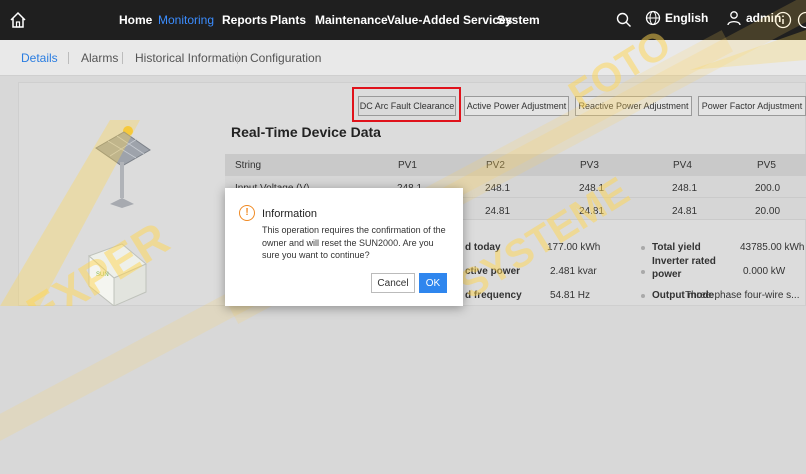  What do you see at coordinates (624, 20) in the screenshot?
I see `search-icon` at bounding box center [624, 20].